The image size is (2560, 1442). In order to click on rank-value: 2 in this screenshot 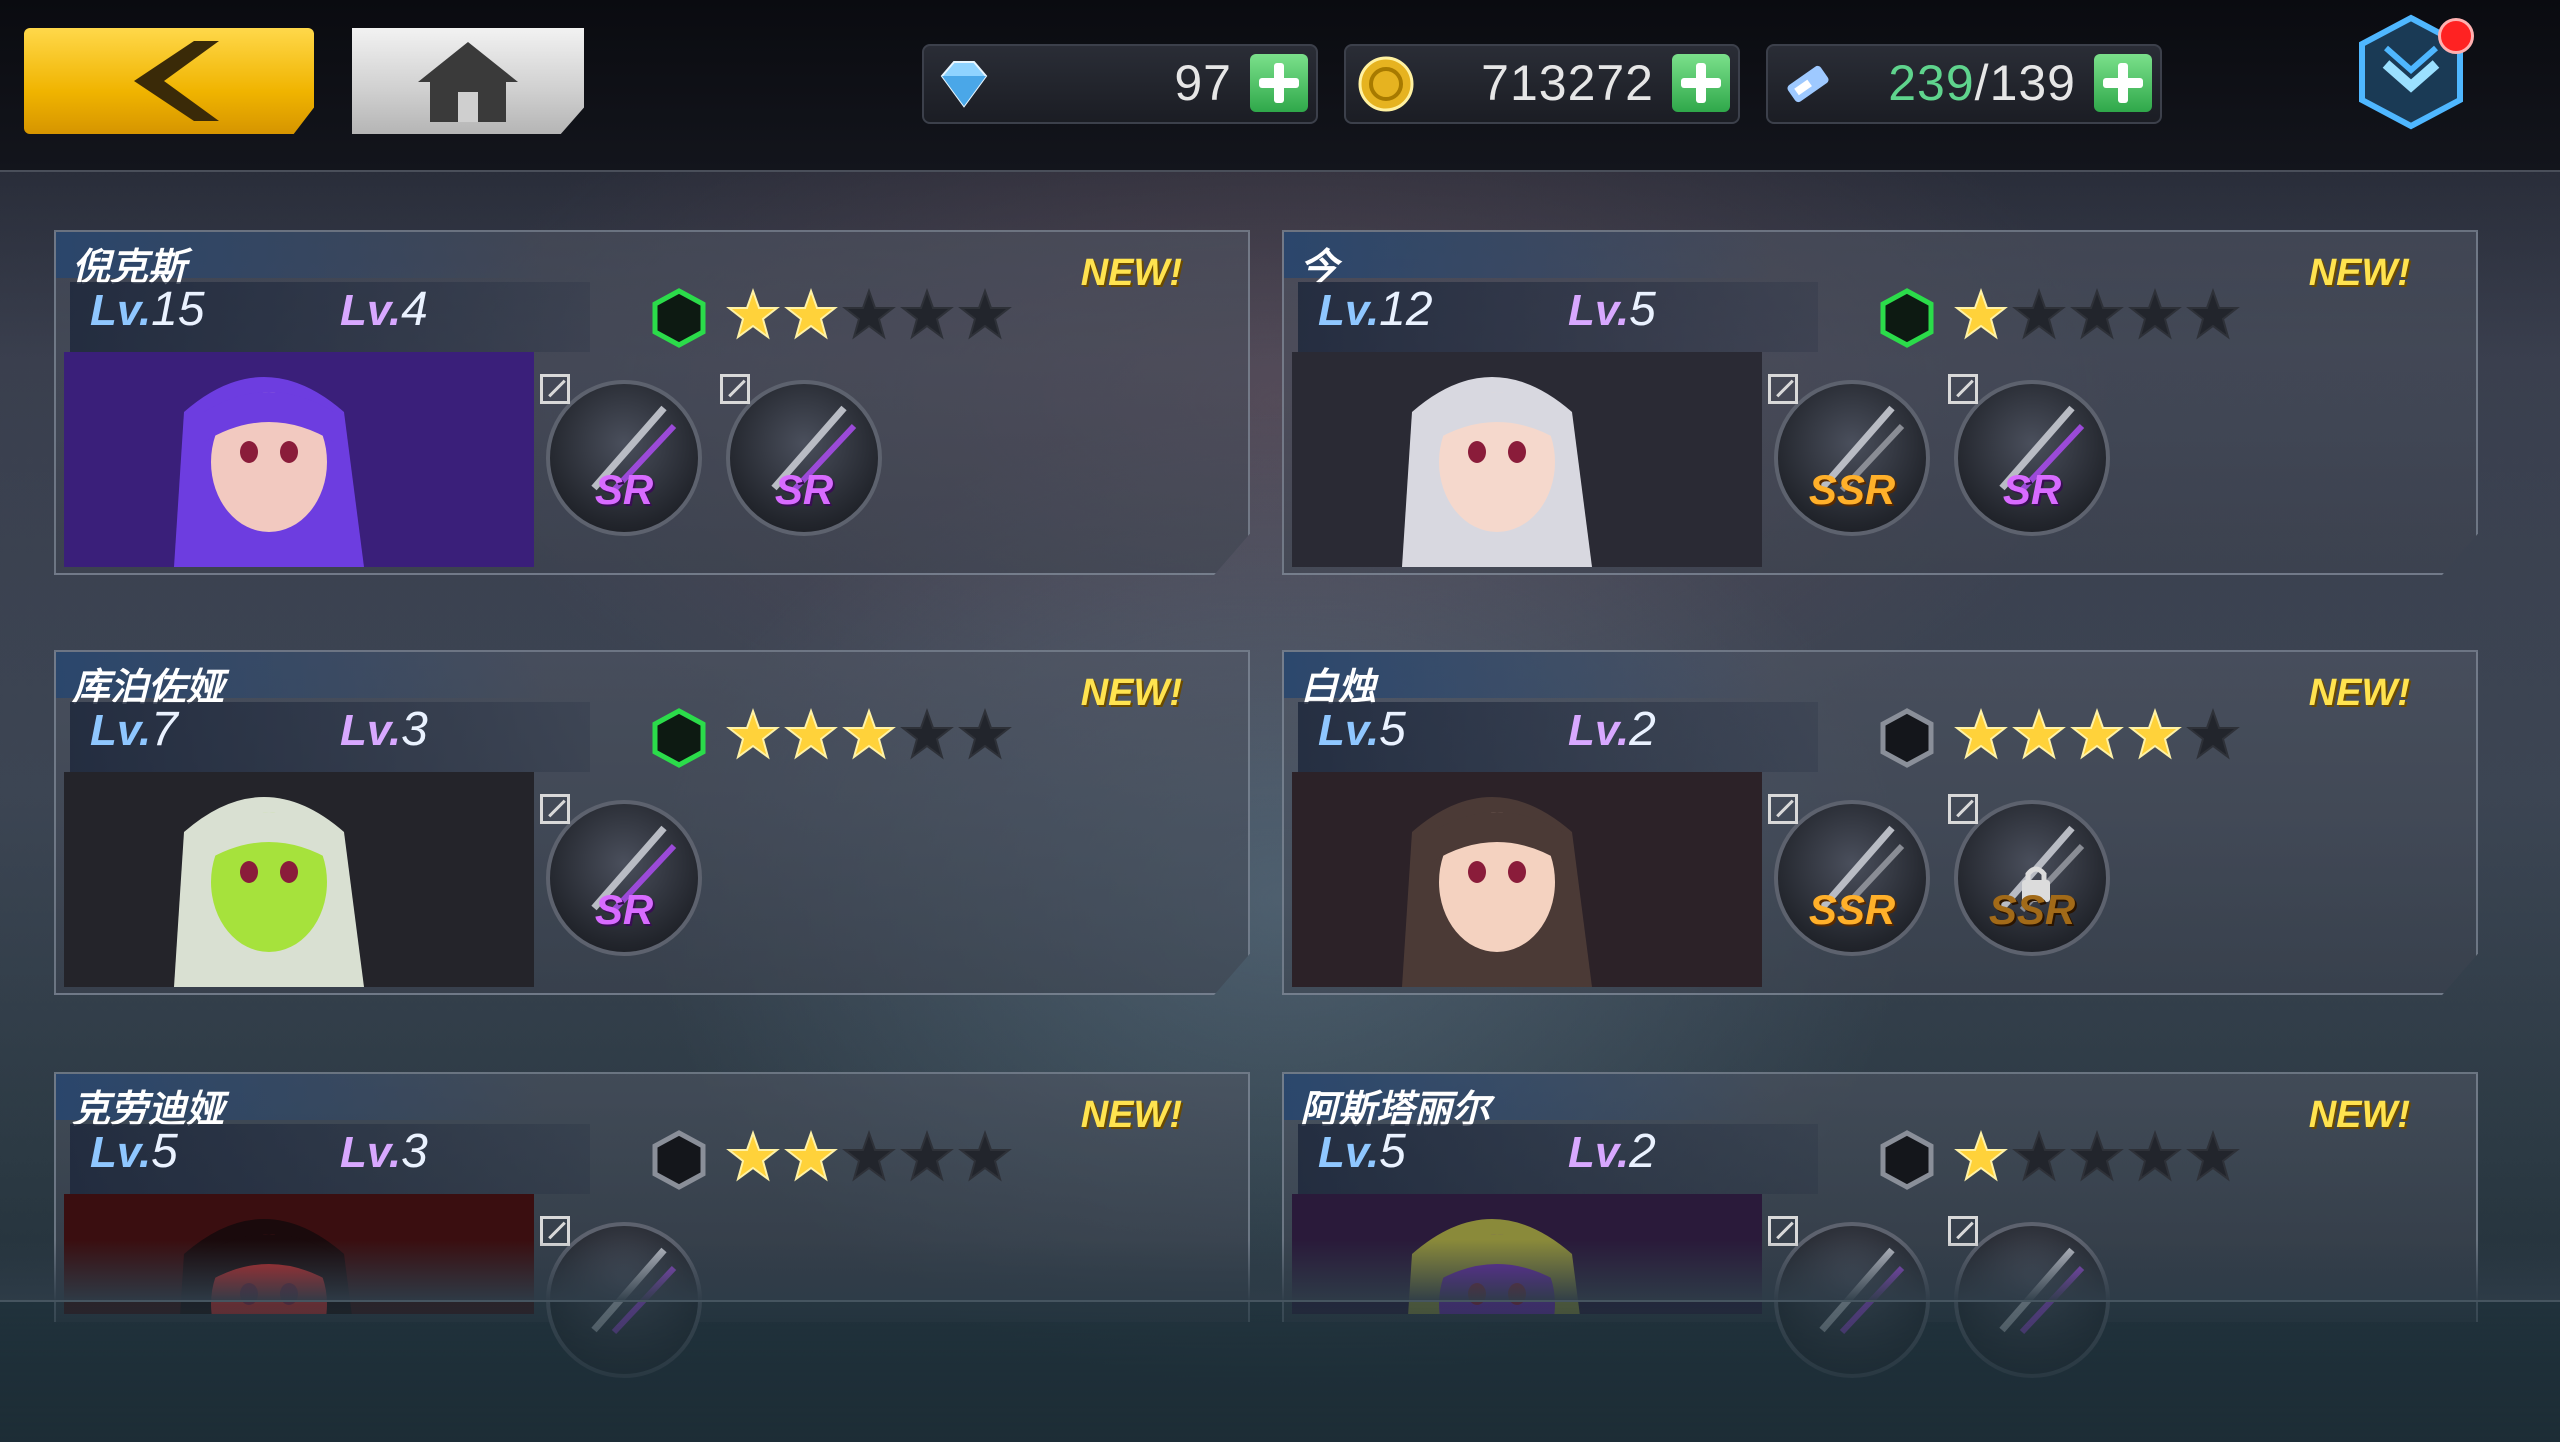, I will do `click(1642, 1151)`.